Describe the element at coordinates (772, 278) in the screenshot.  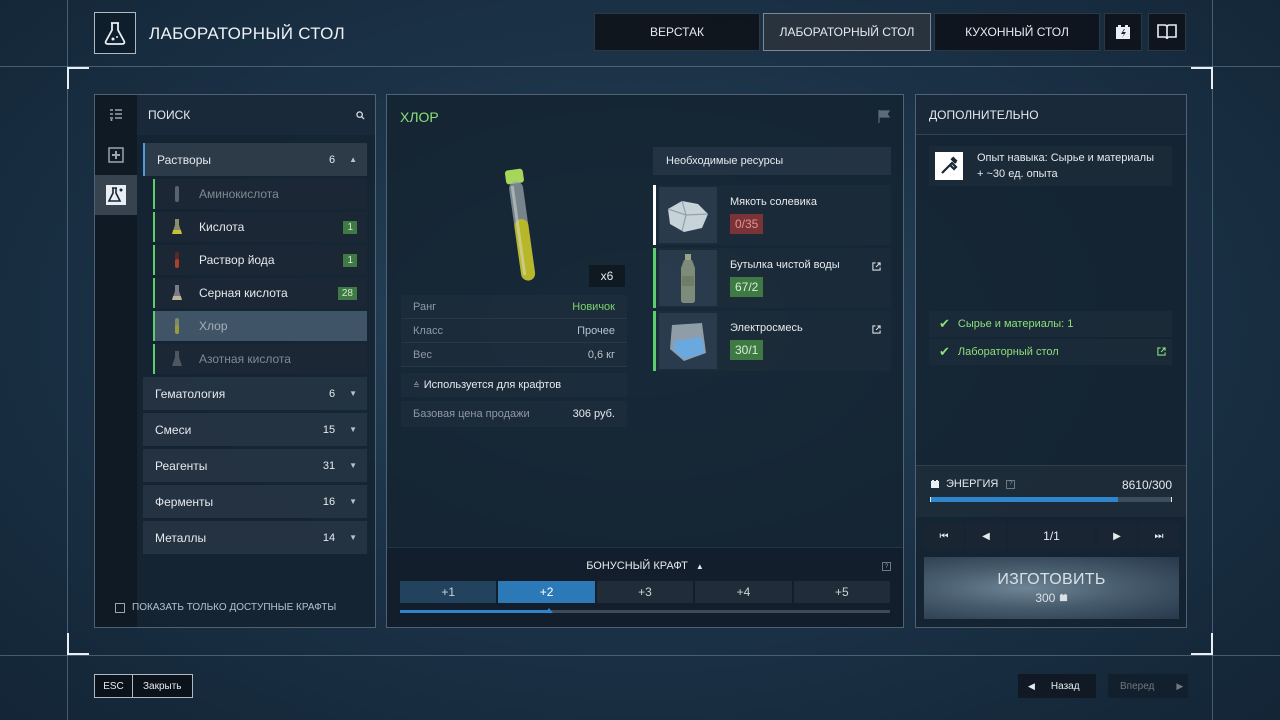
I see `resource-row: Бутылка чистой воды 67/2` at that location.